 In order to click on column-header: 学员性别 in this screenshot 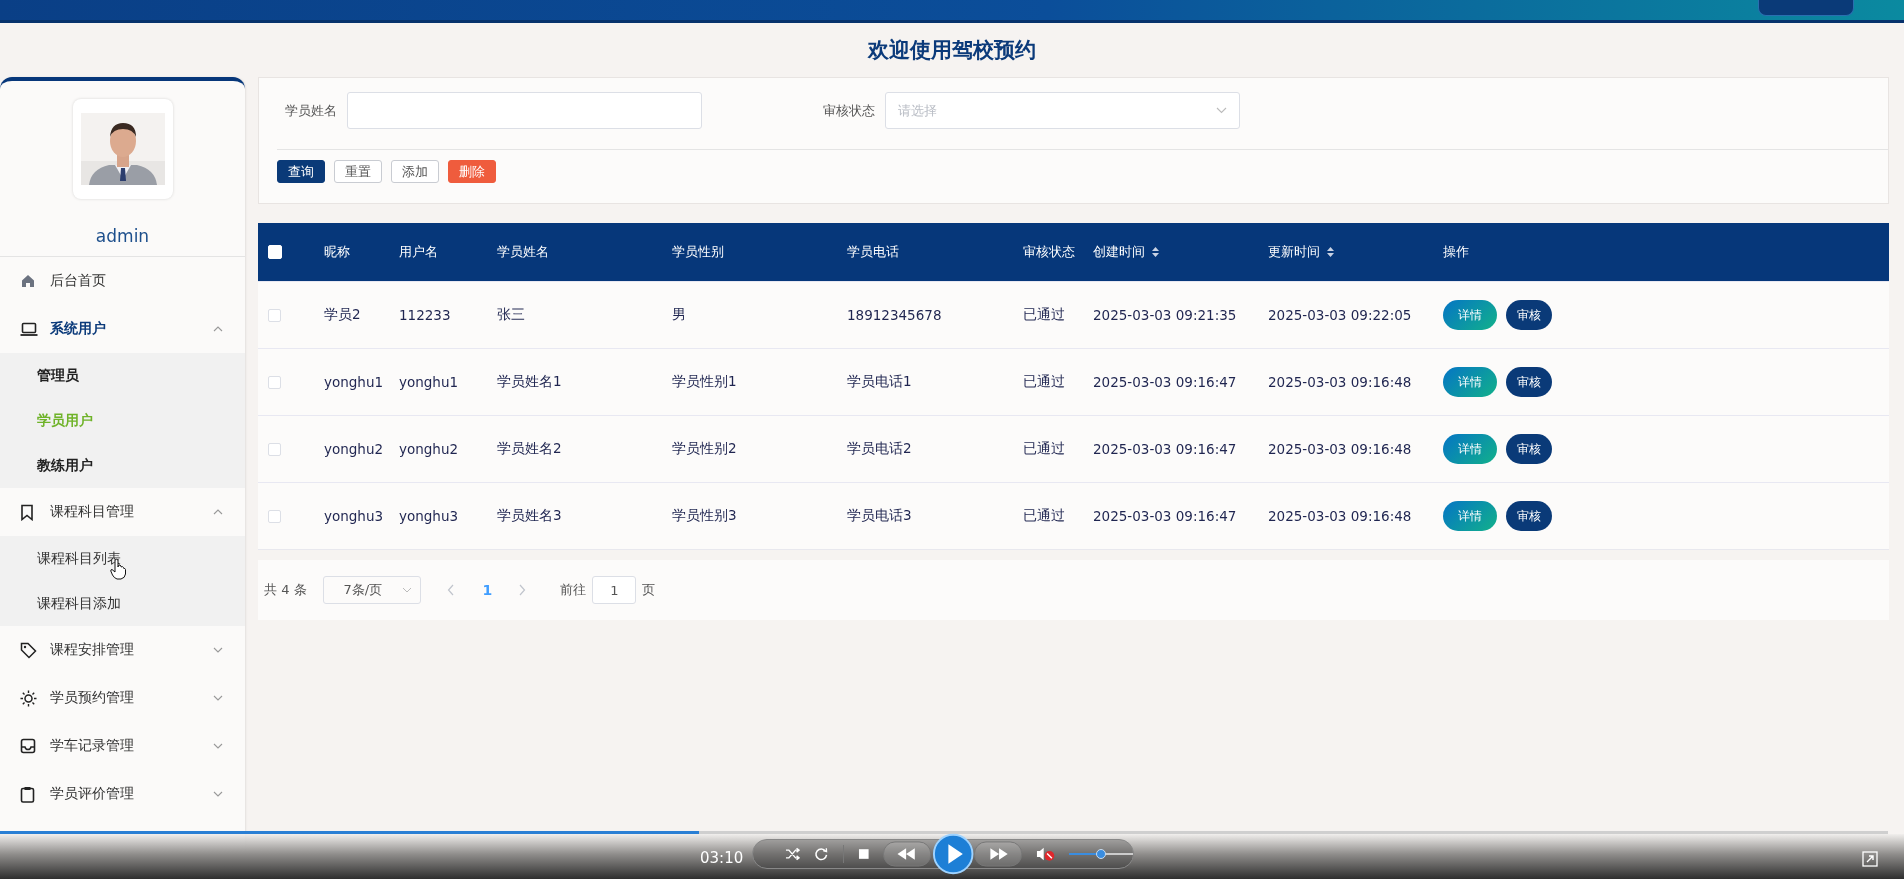, I will do `click(698, 252)`.